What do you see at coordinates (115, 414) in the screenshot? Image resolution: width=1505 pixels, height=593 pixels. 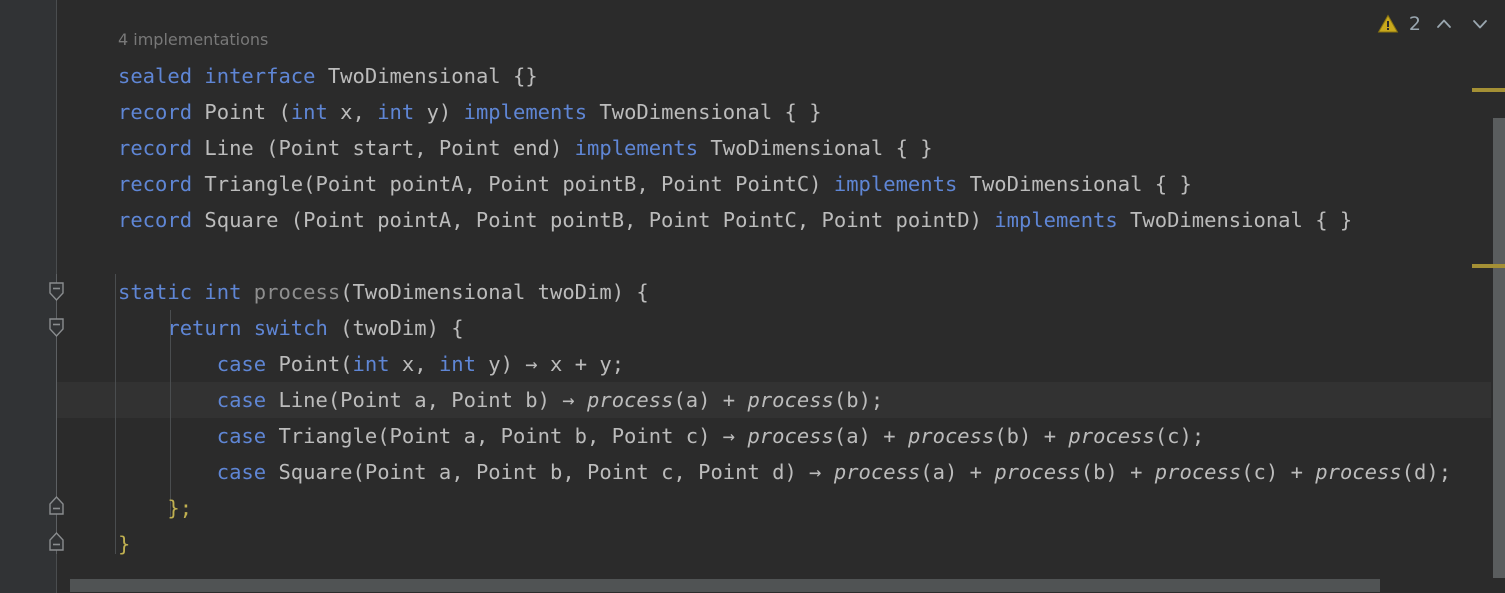 I see `indent-guide` at bounding box center [115, 414].